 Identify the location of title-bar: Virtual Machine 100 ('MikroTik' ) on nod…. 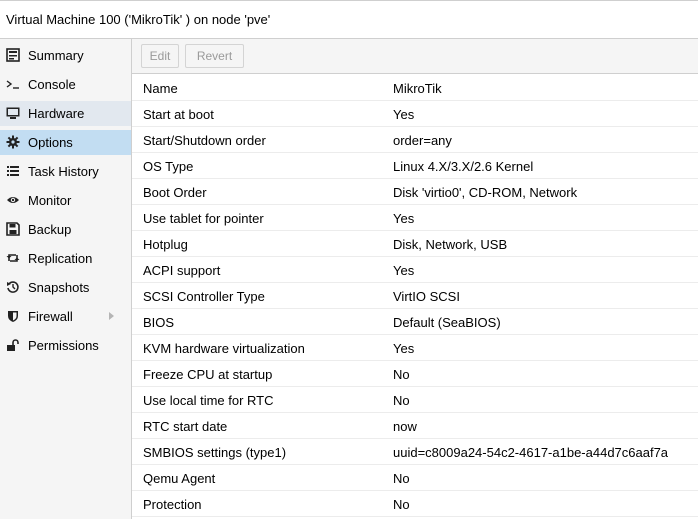
(349, 20).